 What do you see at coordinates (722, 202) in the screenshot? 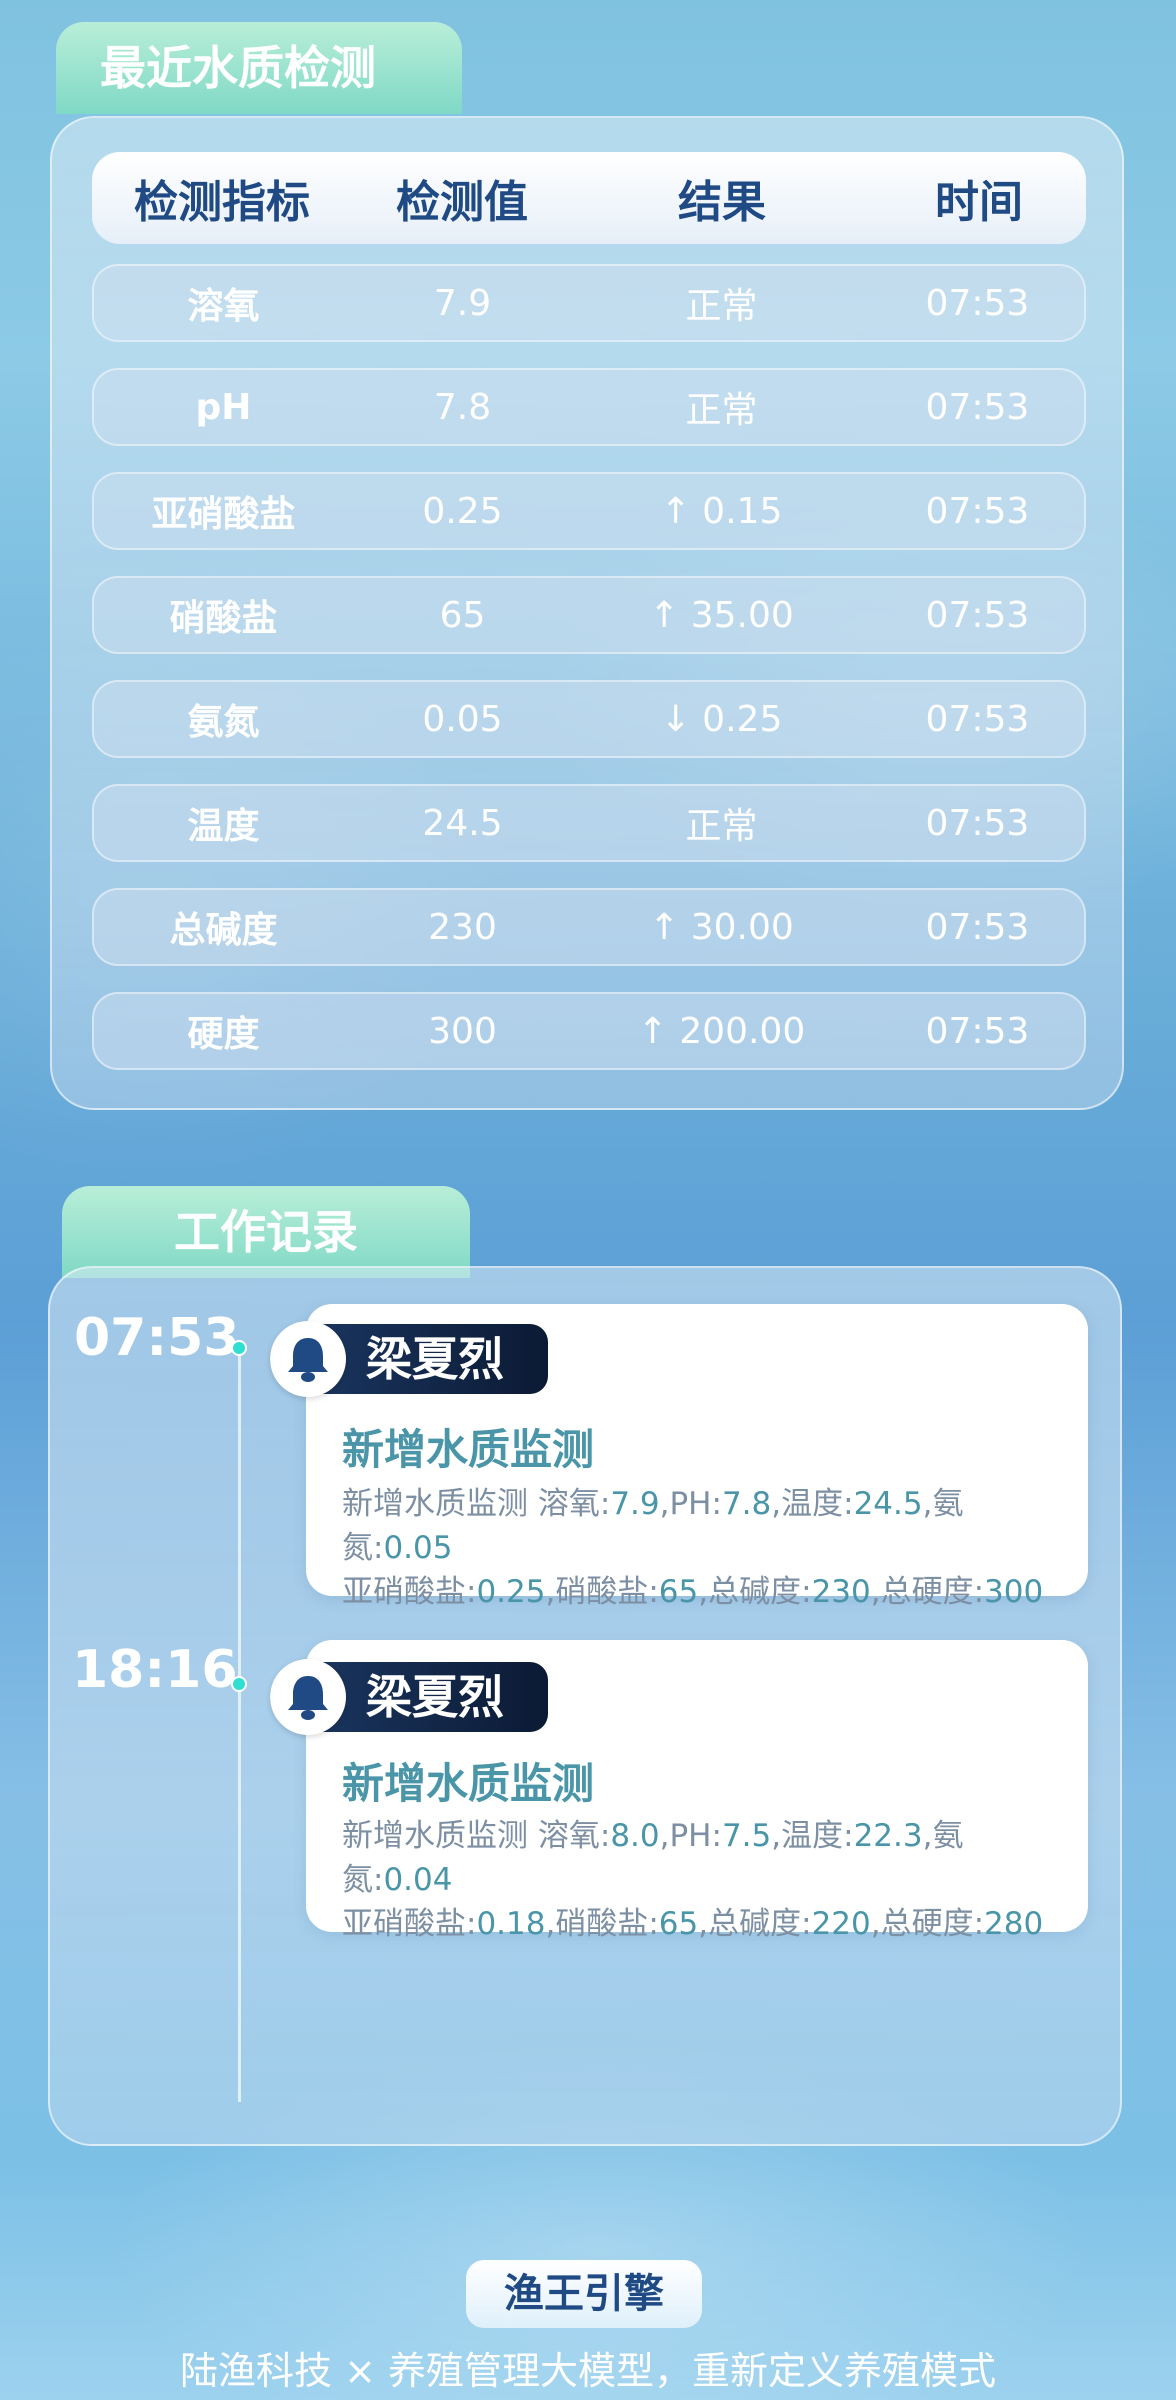
I see `header-result: 结果` at bounding box center [722, 202].